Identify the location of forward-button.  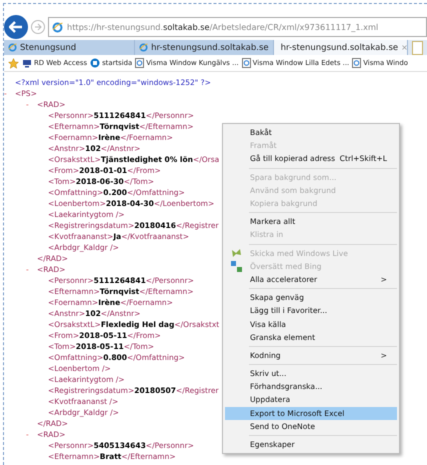
(38, 27).